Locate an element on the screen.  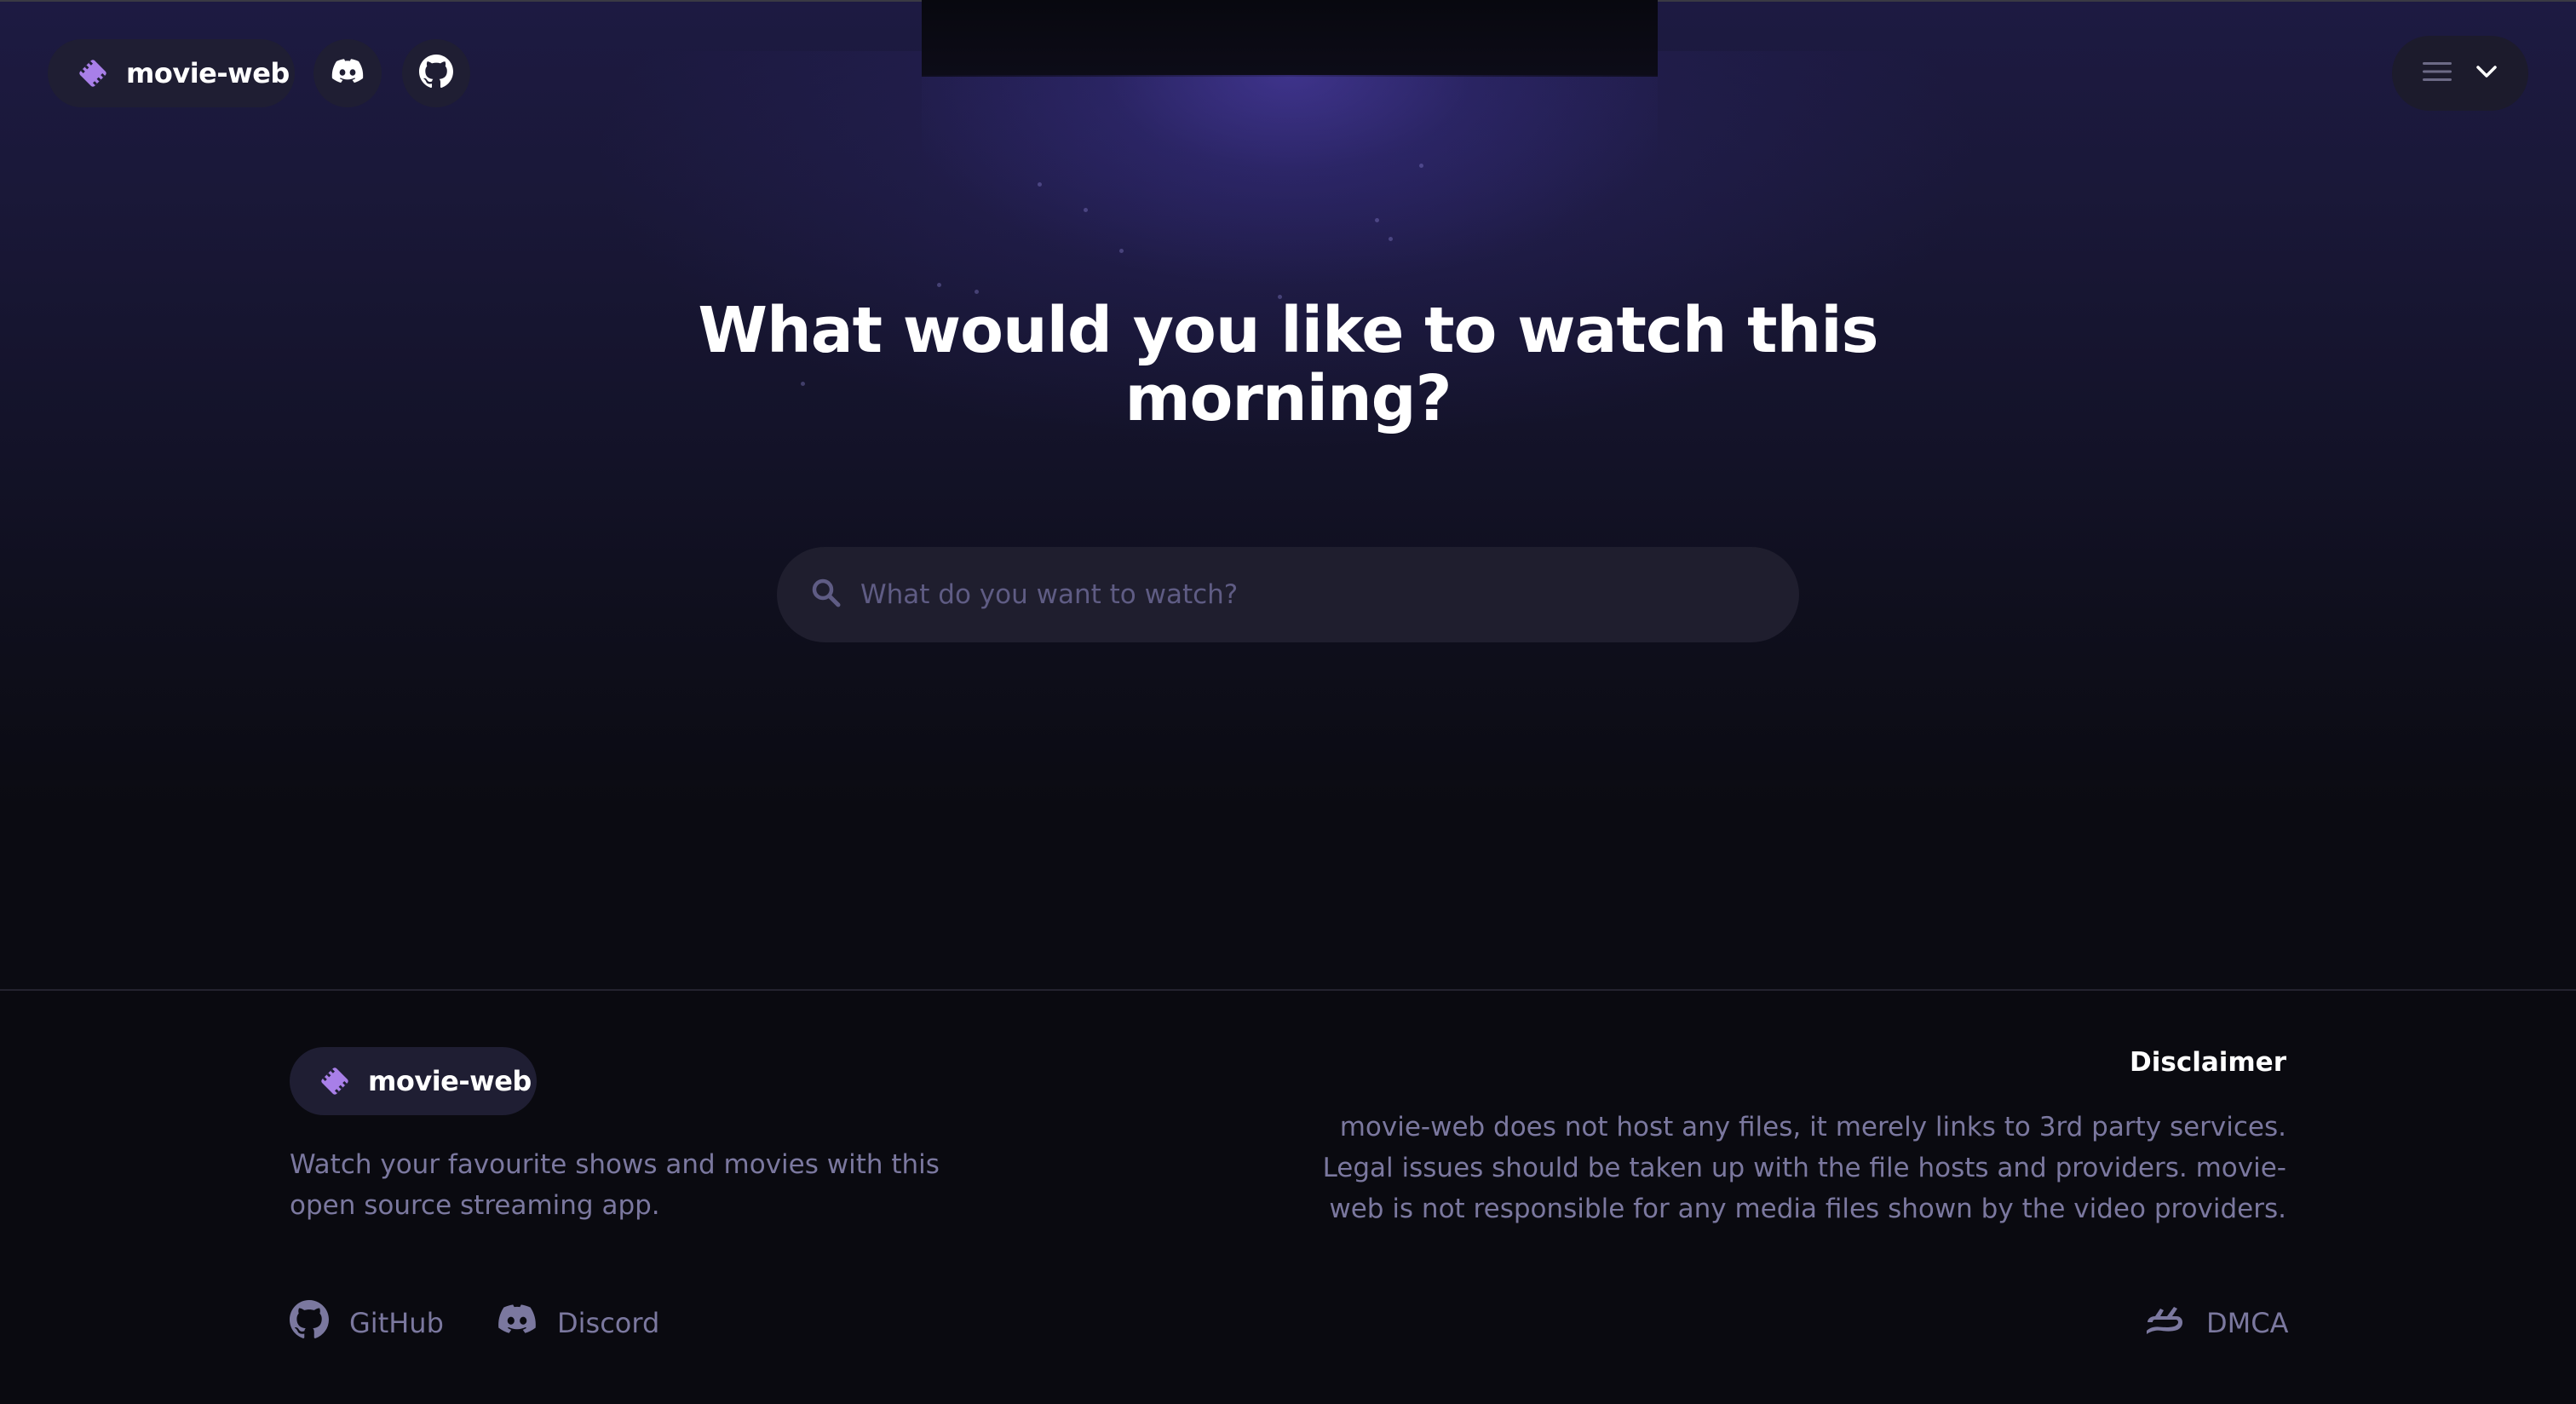
disclaimer-heading: Disclaimer is located at coordinates (2208, 1062).